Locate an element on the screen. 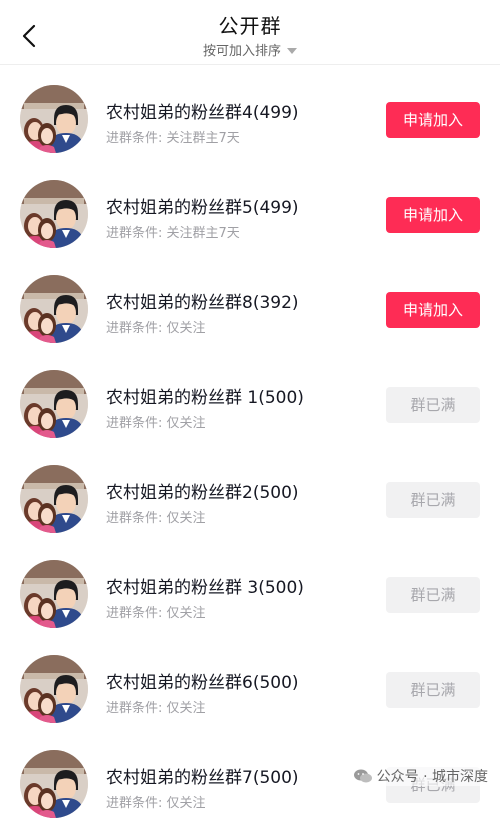 The width and height of the screenshot is (500, 825). group-name: 农村姐弟的粉丝群 1(500) is located at coordinates (205, 398).